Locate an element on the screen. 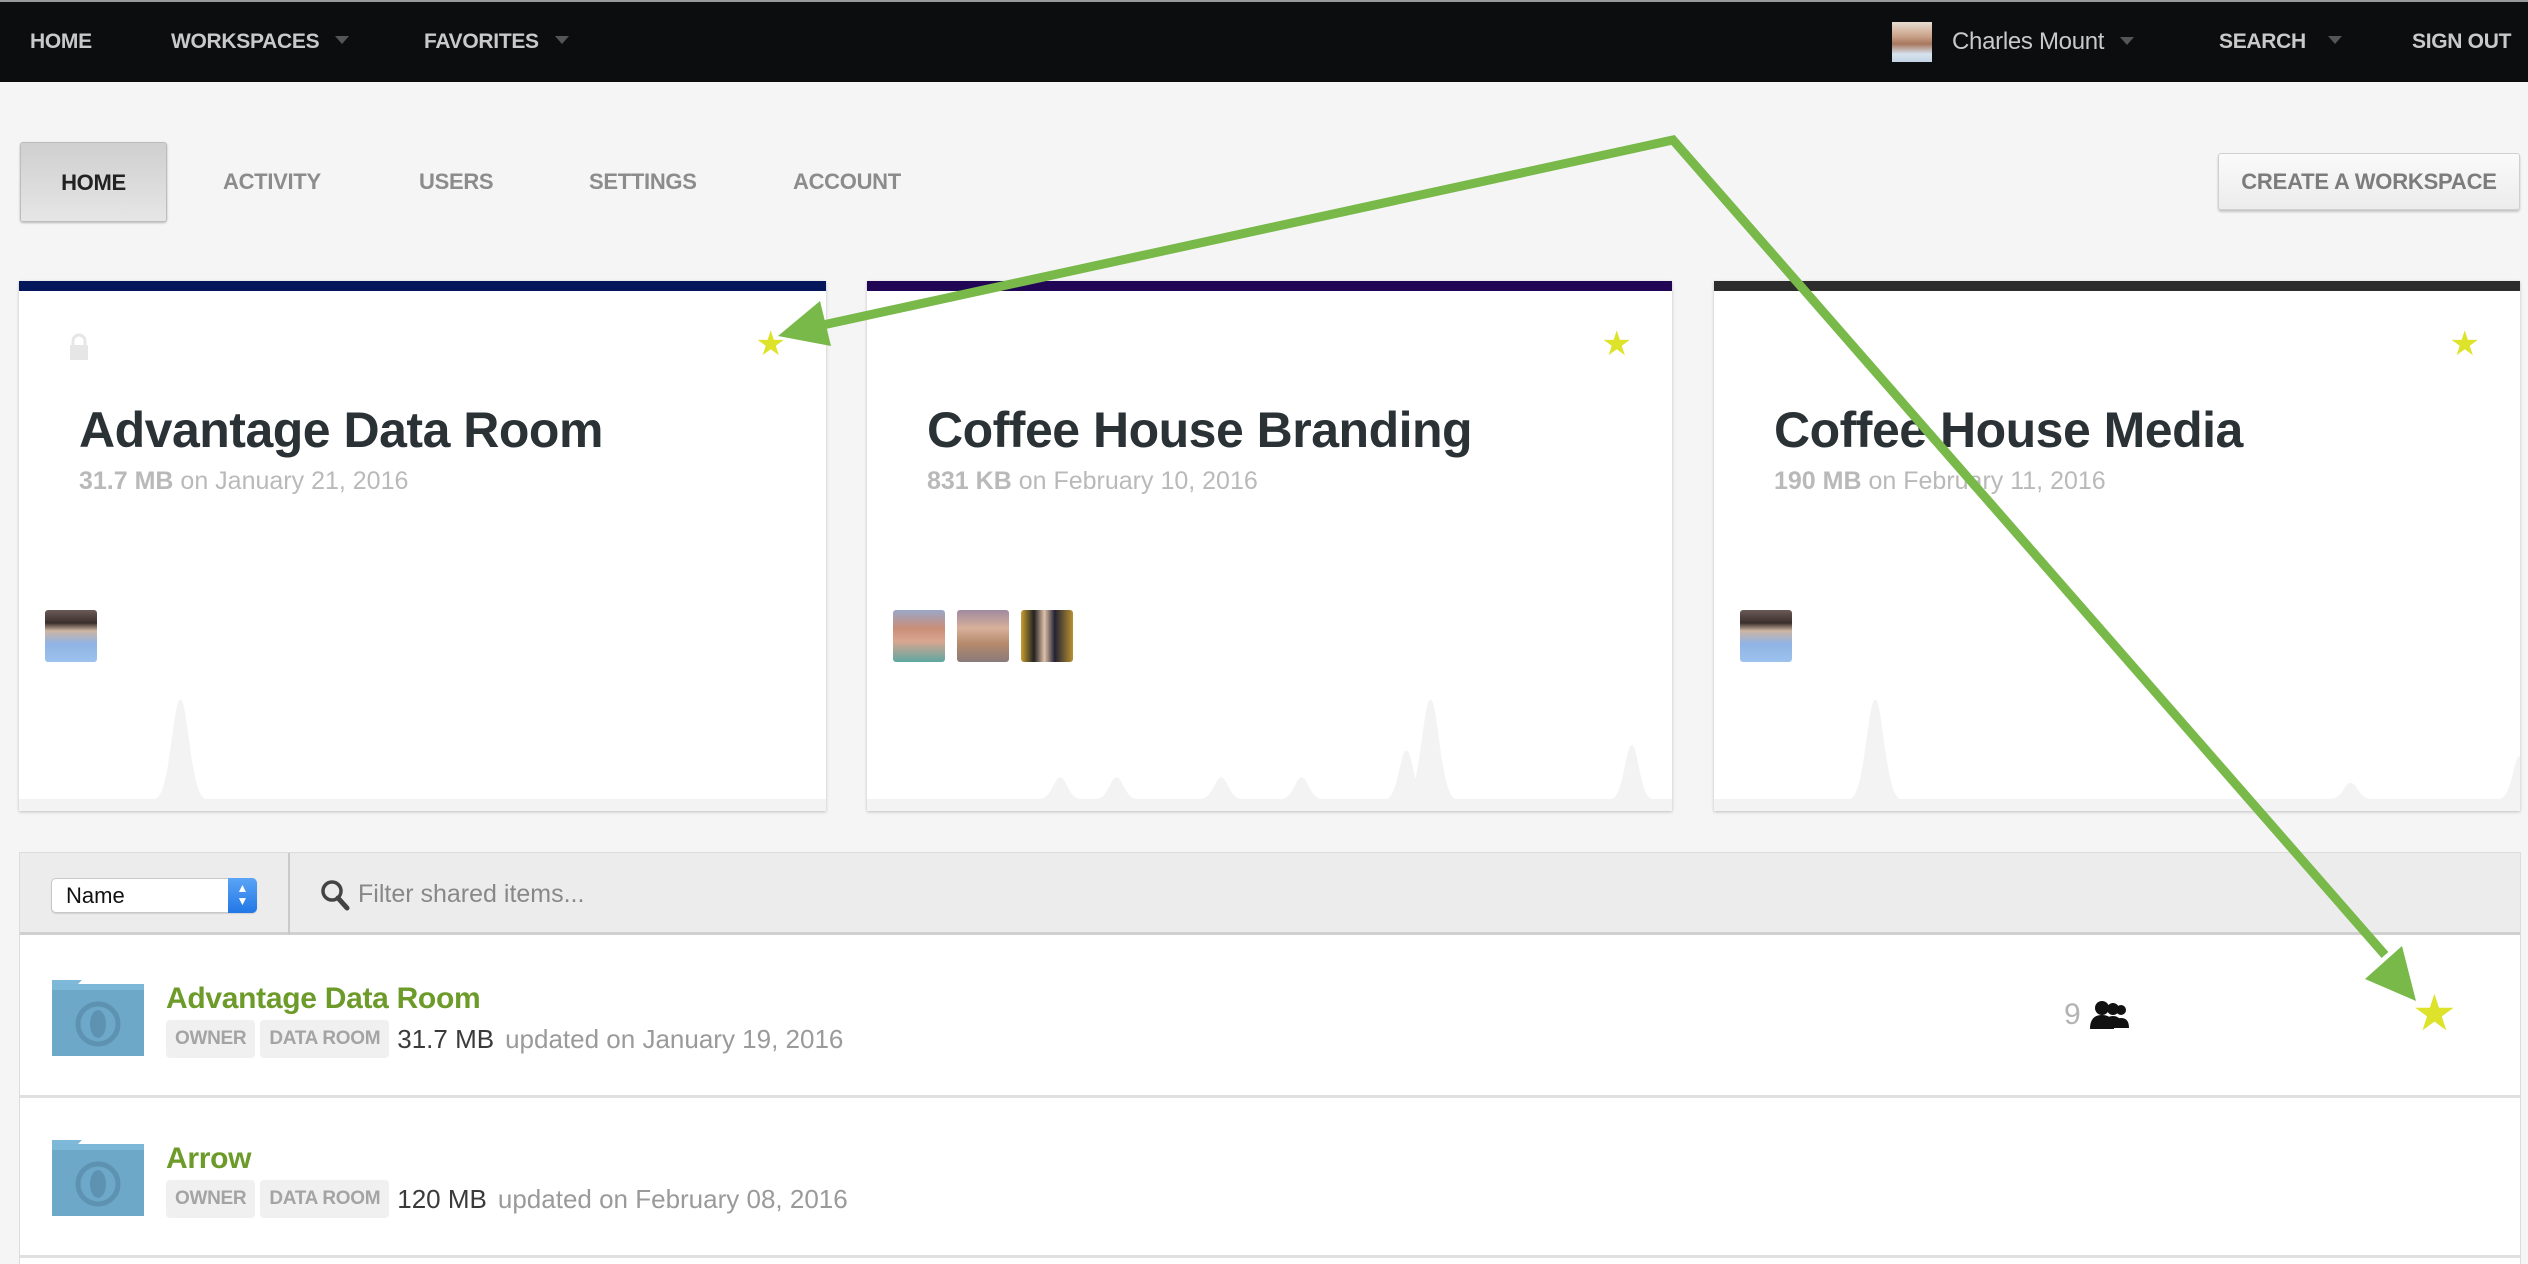 Image resolution: width=2528 pixels, height=1264 pixels. card-meta: 31.7 MB on January 21, 2016 is located at coordinates (243, 481).